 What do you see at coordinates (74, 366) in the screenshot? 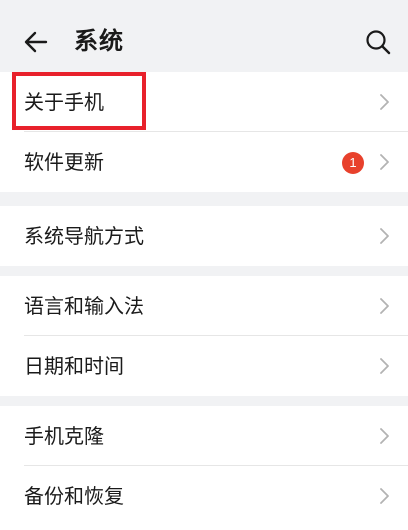
I see `settings-item-label: 日期和时间` at bounding box center [74, 366].